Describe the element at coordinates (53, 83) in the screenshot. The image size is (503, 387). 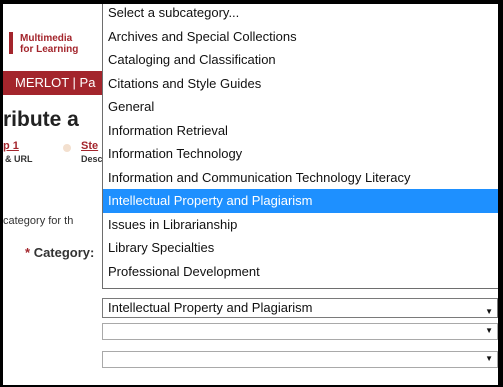
I see `site-banner: MERLOT | Pa` at that location.